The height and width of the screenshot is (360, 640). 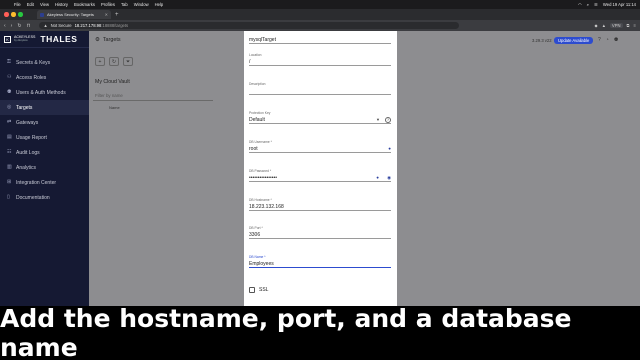 What do you see at coordinates (117, 15) in the screenshot?
I see `new-tab-icon: +` at bounding box center [117, 15].